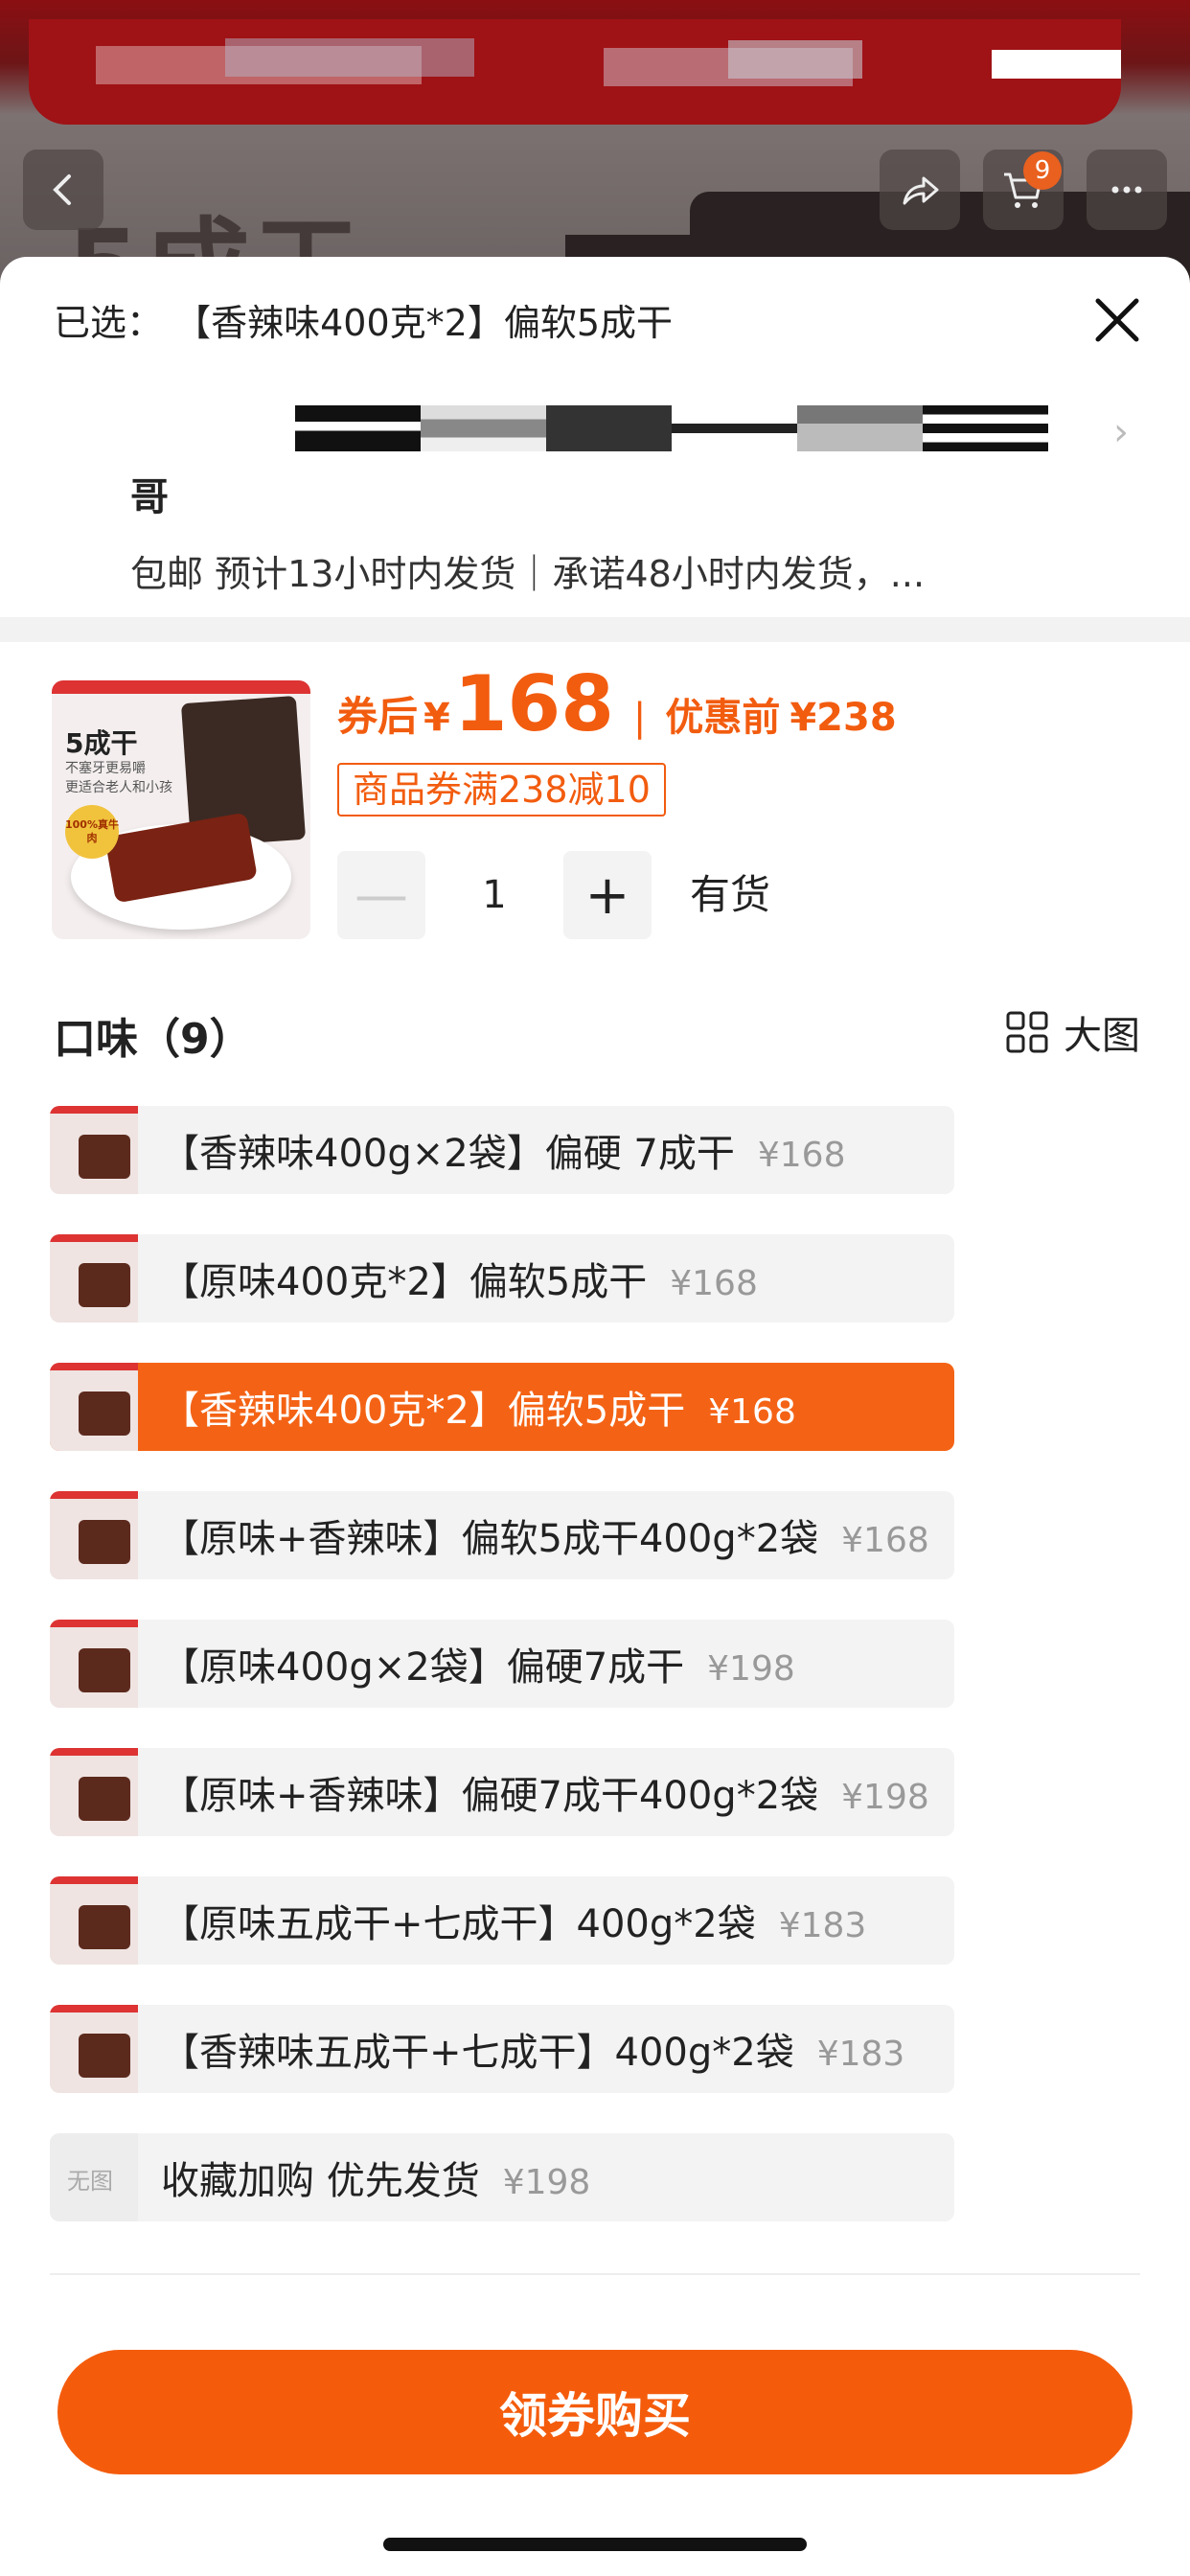  What do you see at coordinates (153, 1039) in the screenshot?
I see `flavor-section-title: 口味（9）` at bounding box center [153, 1039].